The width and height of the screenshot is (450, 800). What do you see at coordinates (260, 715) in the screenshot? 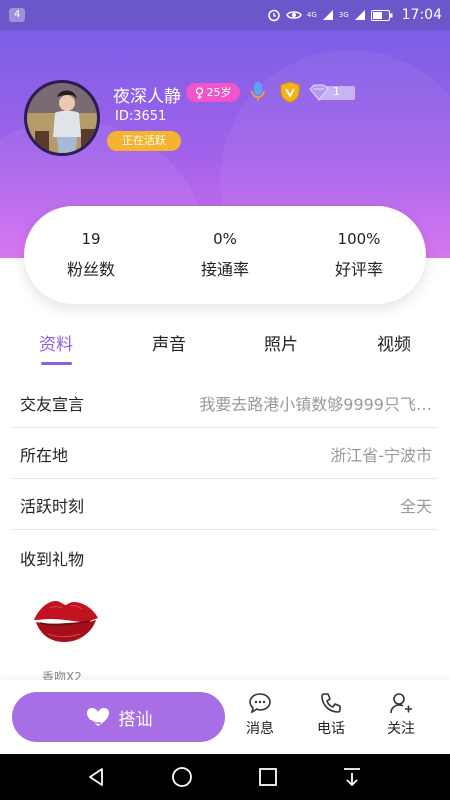
I see `message-button: 消息` at bounding box center [260, 715].